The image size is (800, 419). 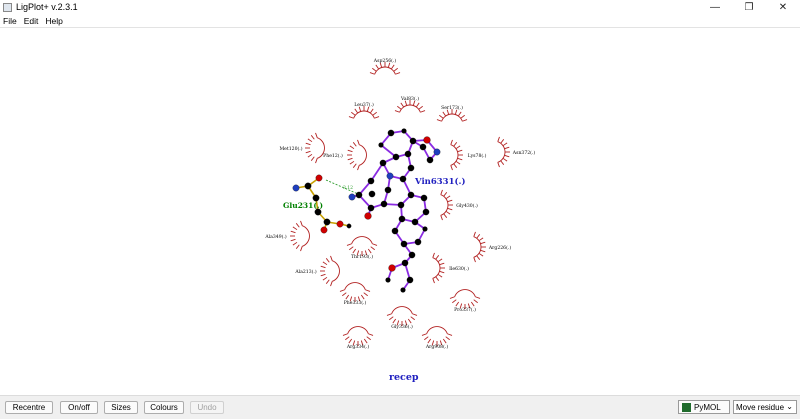 What do you see at coordinates (54, 21) in the screenshot?
I see `menu-help: Help` at bounding box center [54, 21].